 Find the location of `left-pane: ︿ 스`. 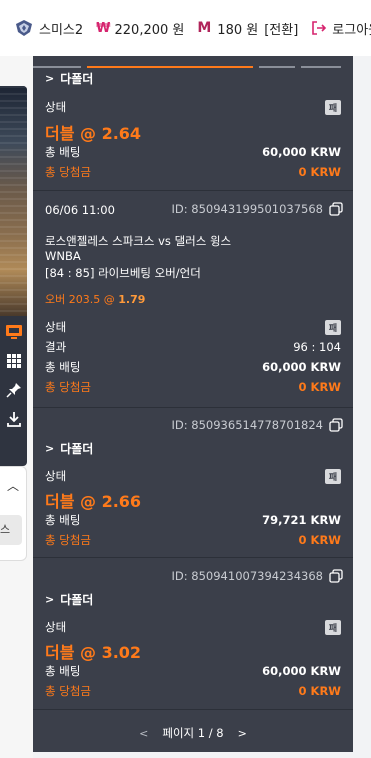

left-pane: ︿ 스 is located at coordinates (16, 407).